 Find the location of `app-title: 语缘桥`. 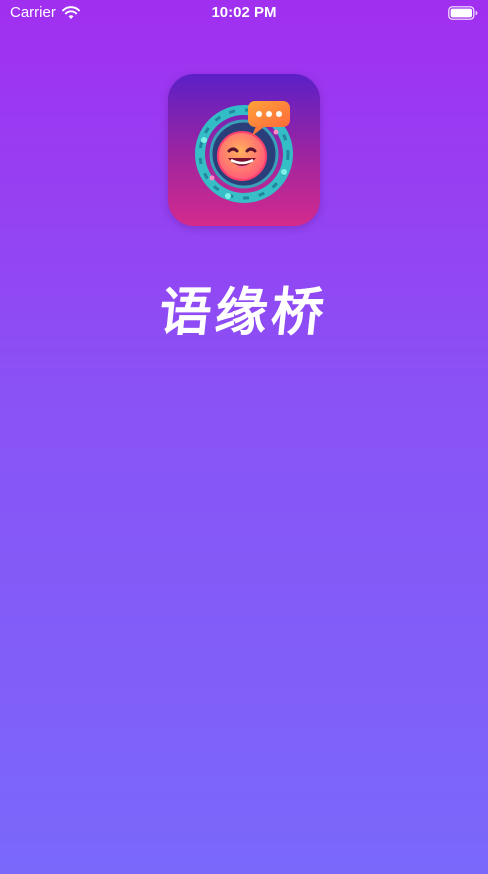

app-title: 语缘桥 is located at coordinates (243, 313).